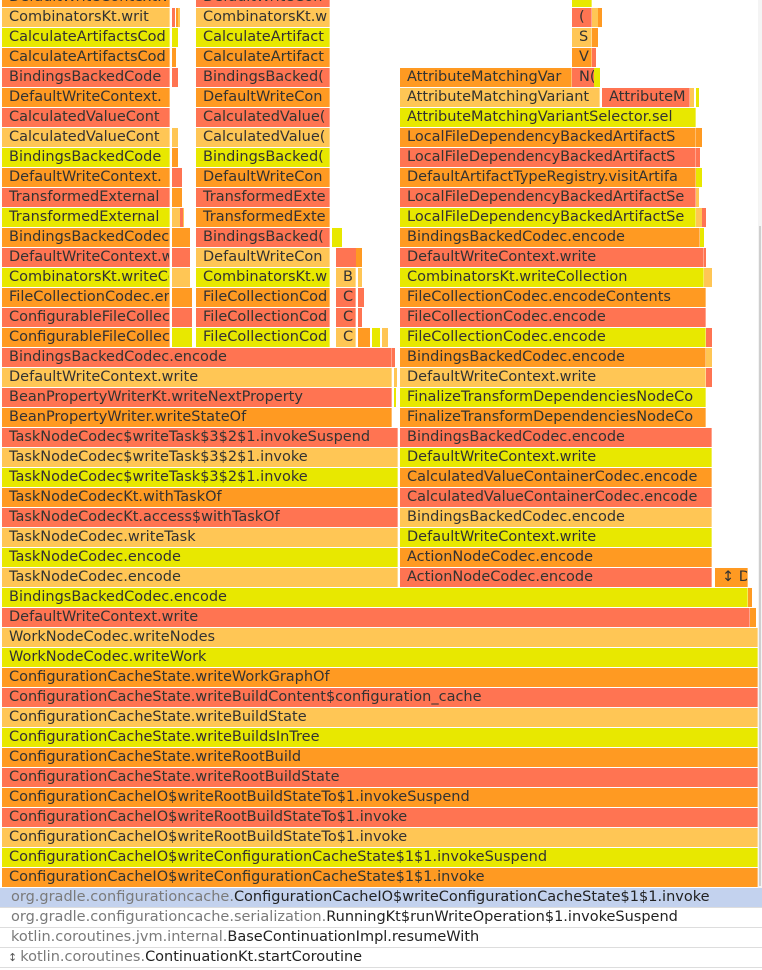 The image size is (762, 970). What do you see at coordinates (200, 497) in the screenshot?
I see `flame-frame: TaskNodeCodecKt.withTaskOf` at bounding box center [200, 497].